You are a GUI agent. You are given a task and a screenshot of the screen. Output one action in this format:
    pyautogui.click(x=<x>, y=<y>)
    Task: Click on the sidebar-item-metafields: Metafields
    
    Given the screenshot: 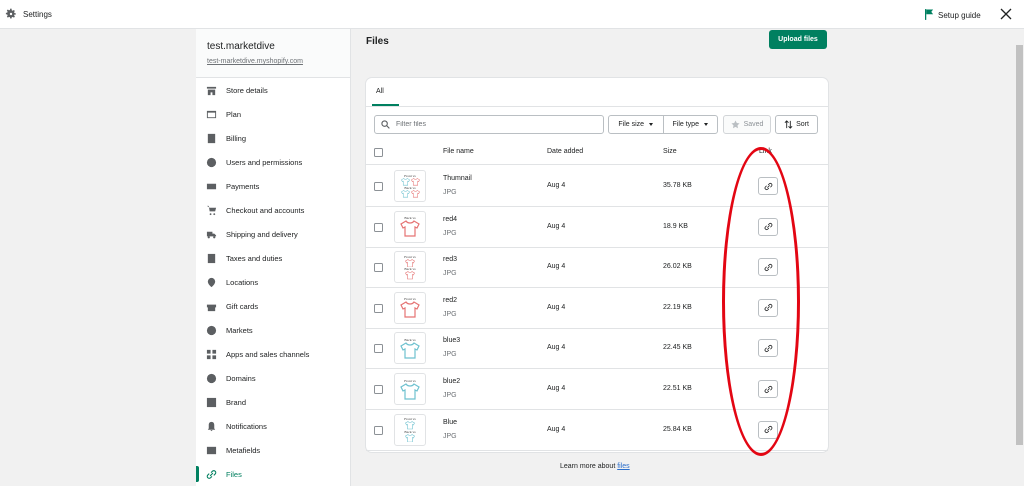 What is the action you would take?
    pyautogui.click(x=273, y=450)
    